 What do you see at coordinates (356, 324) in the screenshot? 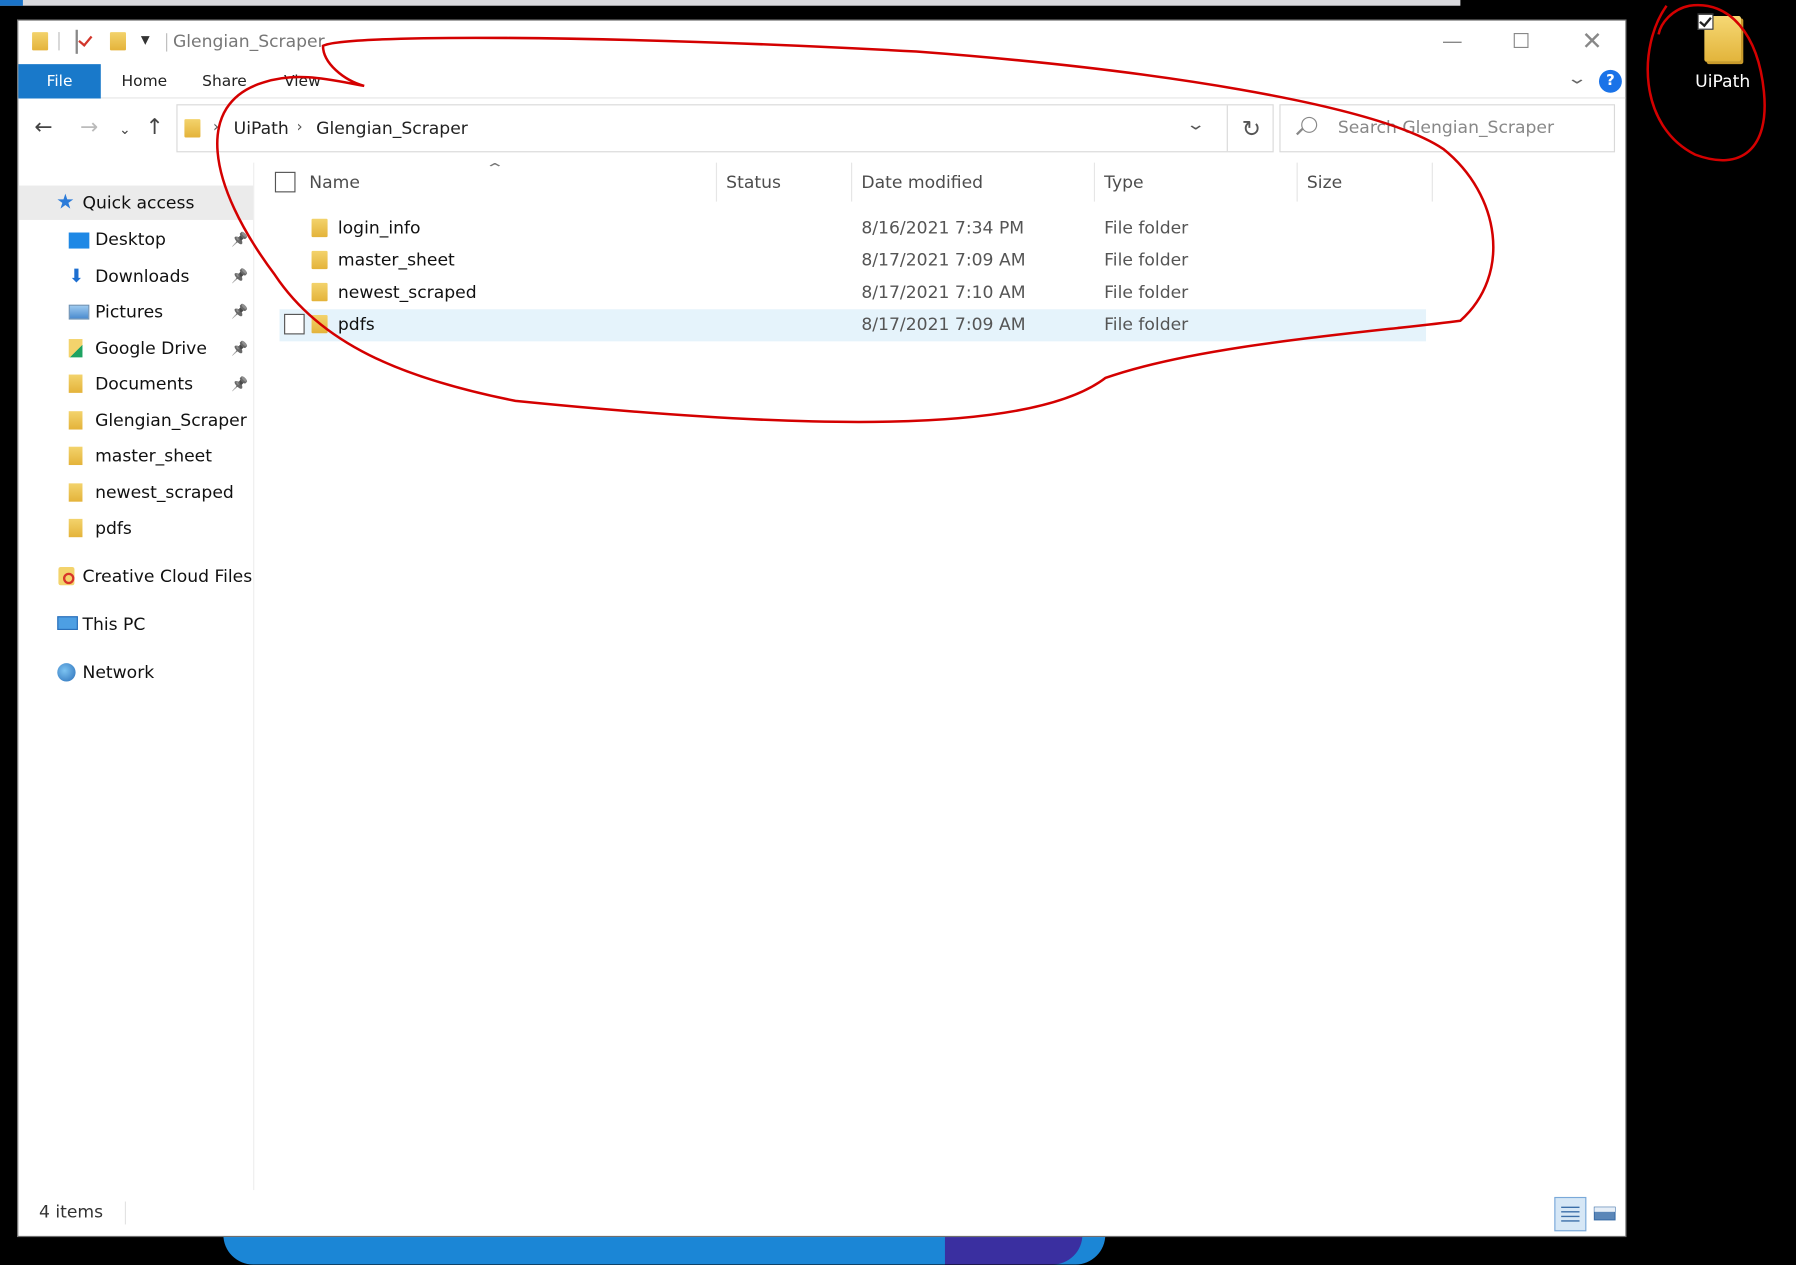
I see `file-name: pdfs` at bounding box center [356, 324].